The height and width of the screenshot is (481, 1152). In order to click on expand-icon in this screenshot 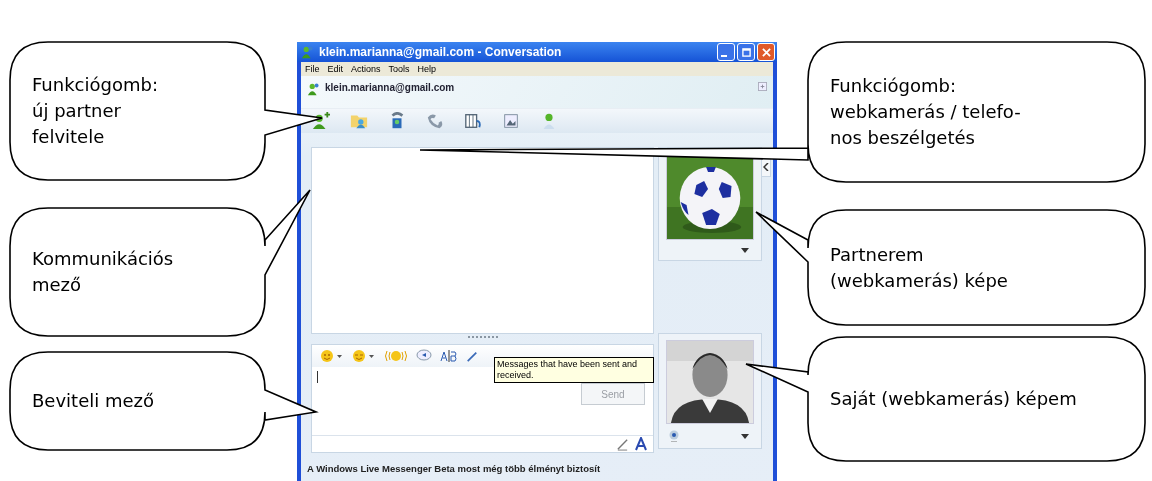, I will do `click(762, 86)`.